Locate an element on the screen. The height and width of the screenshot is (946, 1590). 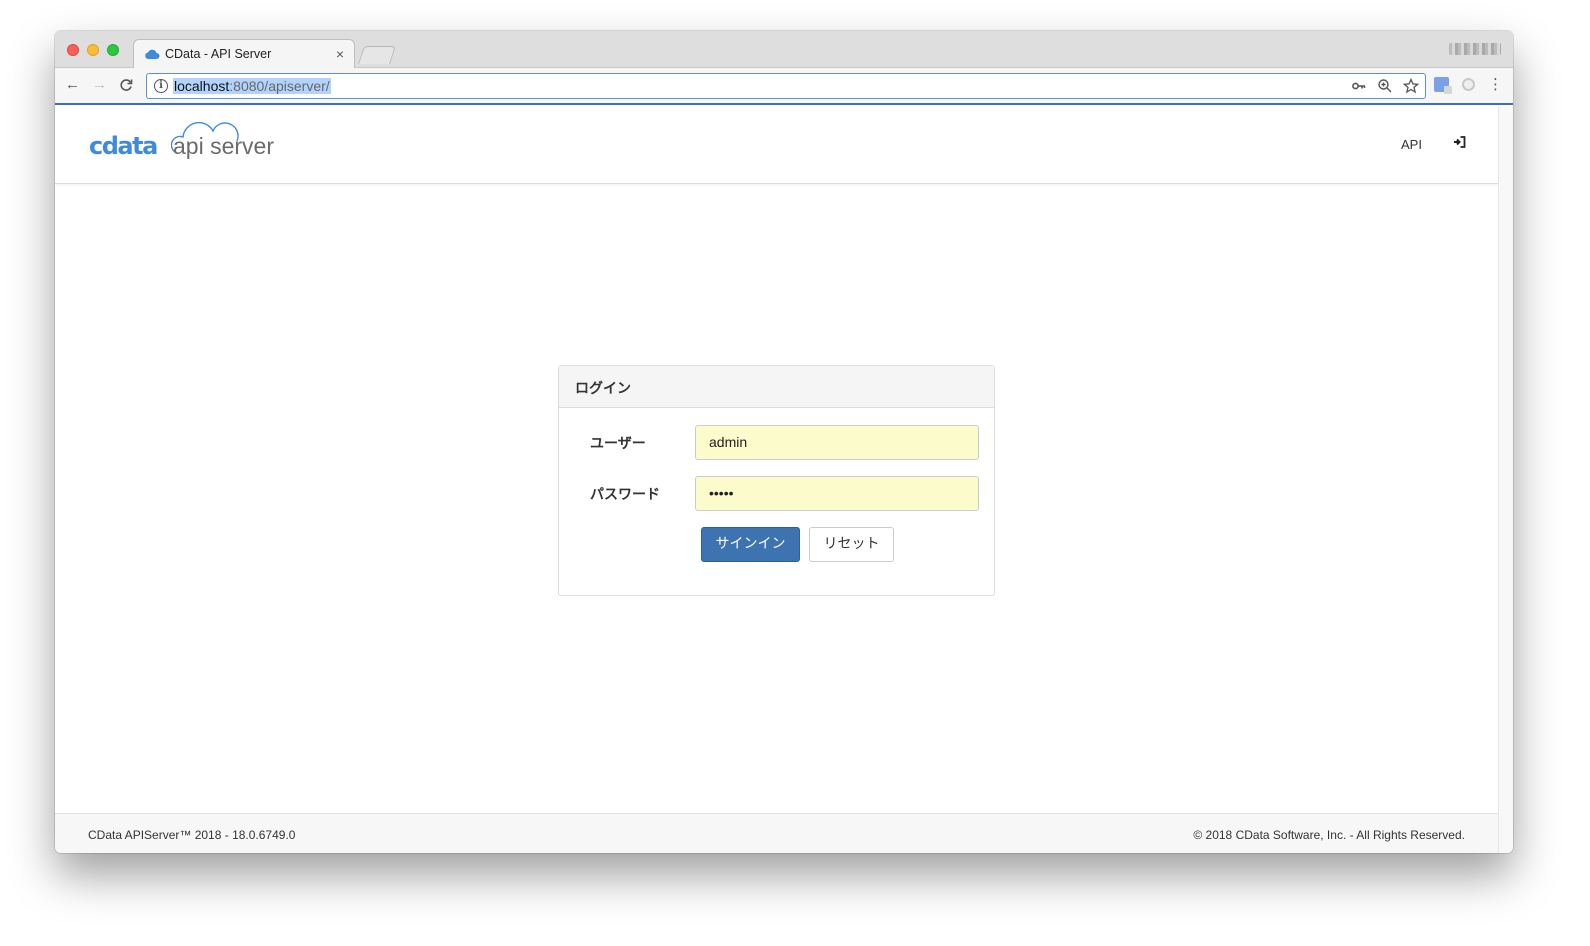
sign-in-button: サインイン is located at coordinates (750, 544).